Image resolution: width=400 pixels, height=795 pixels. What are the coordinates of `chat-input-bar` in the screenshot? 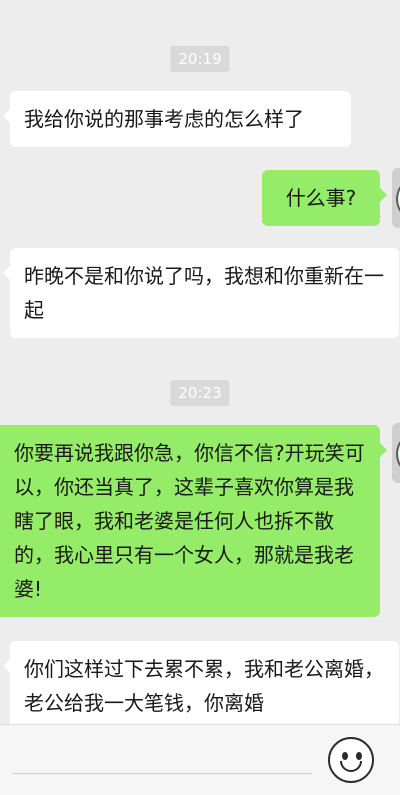 It's located at (200, 759).